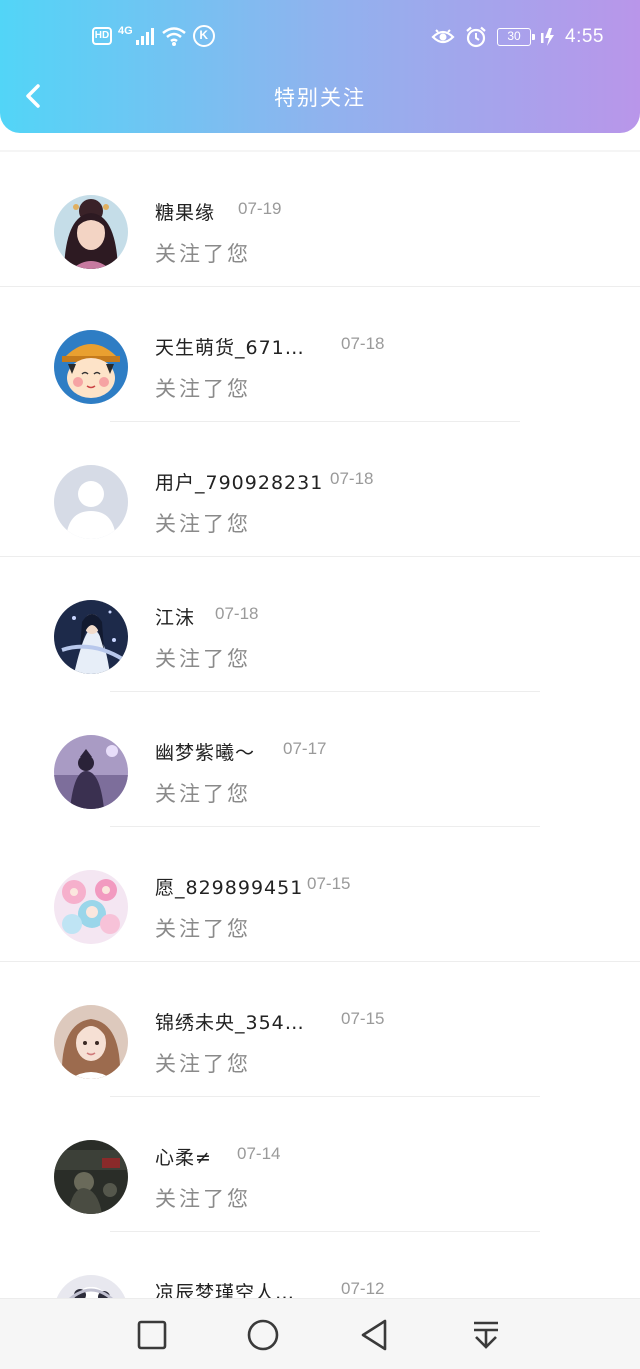 The image size is (640, 1369). Describe the element at coordinates (144, 36) in the screenshot. I see `signal-icon` at that location.